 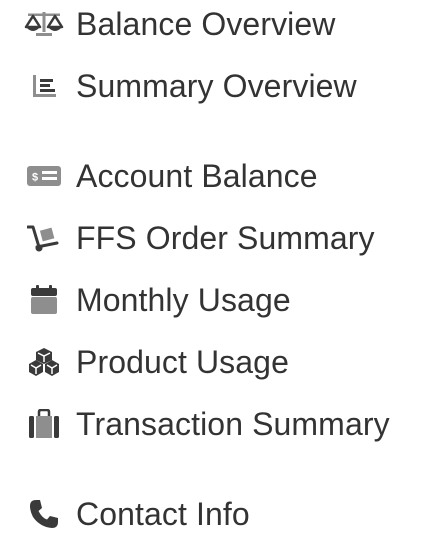 What do you see at coordinates (206, 24) in the screenshot?
I see `menu-item-label: Balance Overview` at bounding box center [206, 24].